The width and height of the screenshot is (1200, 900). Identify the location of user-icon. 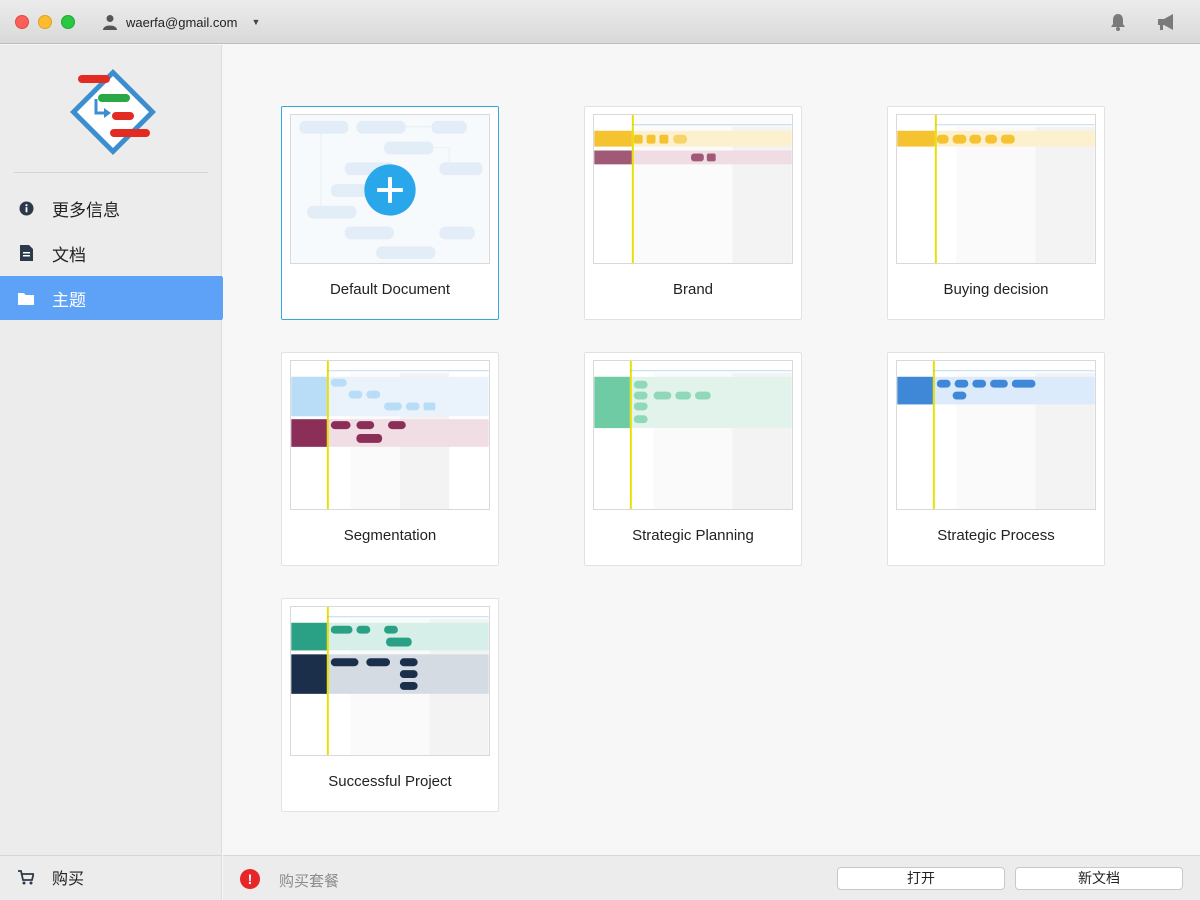
(110, 22).